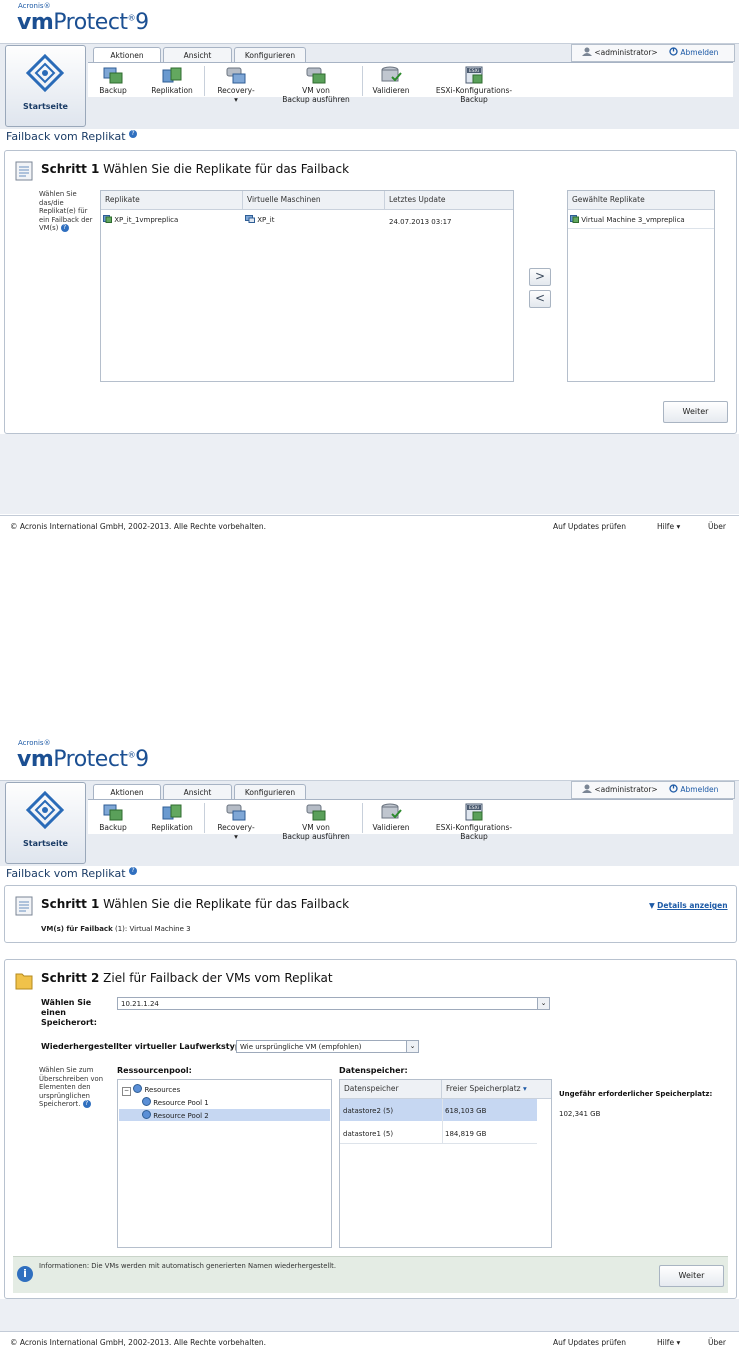  What do you see at coordinates (172, 75) in the screenshot?
I see `replication-icon` at bounding box center [172, 75].